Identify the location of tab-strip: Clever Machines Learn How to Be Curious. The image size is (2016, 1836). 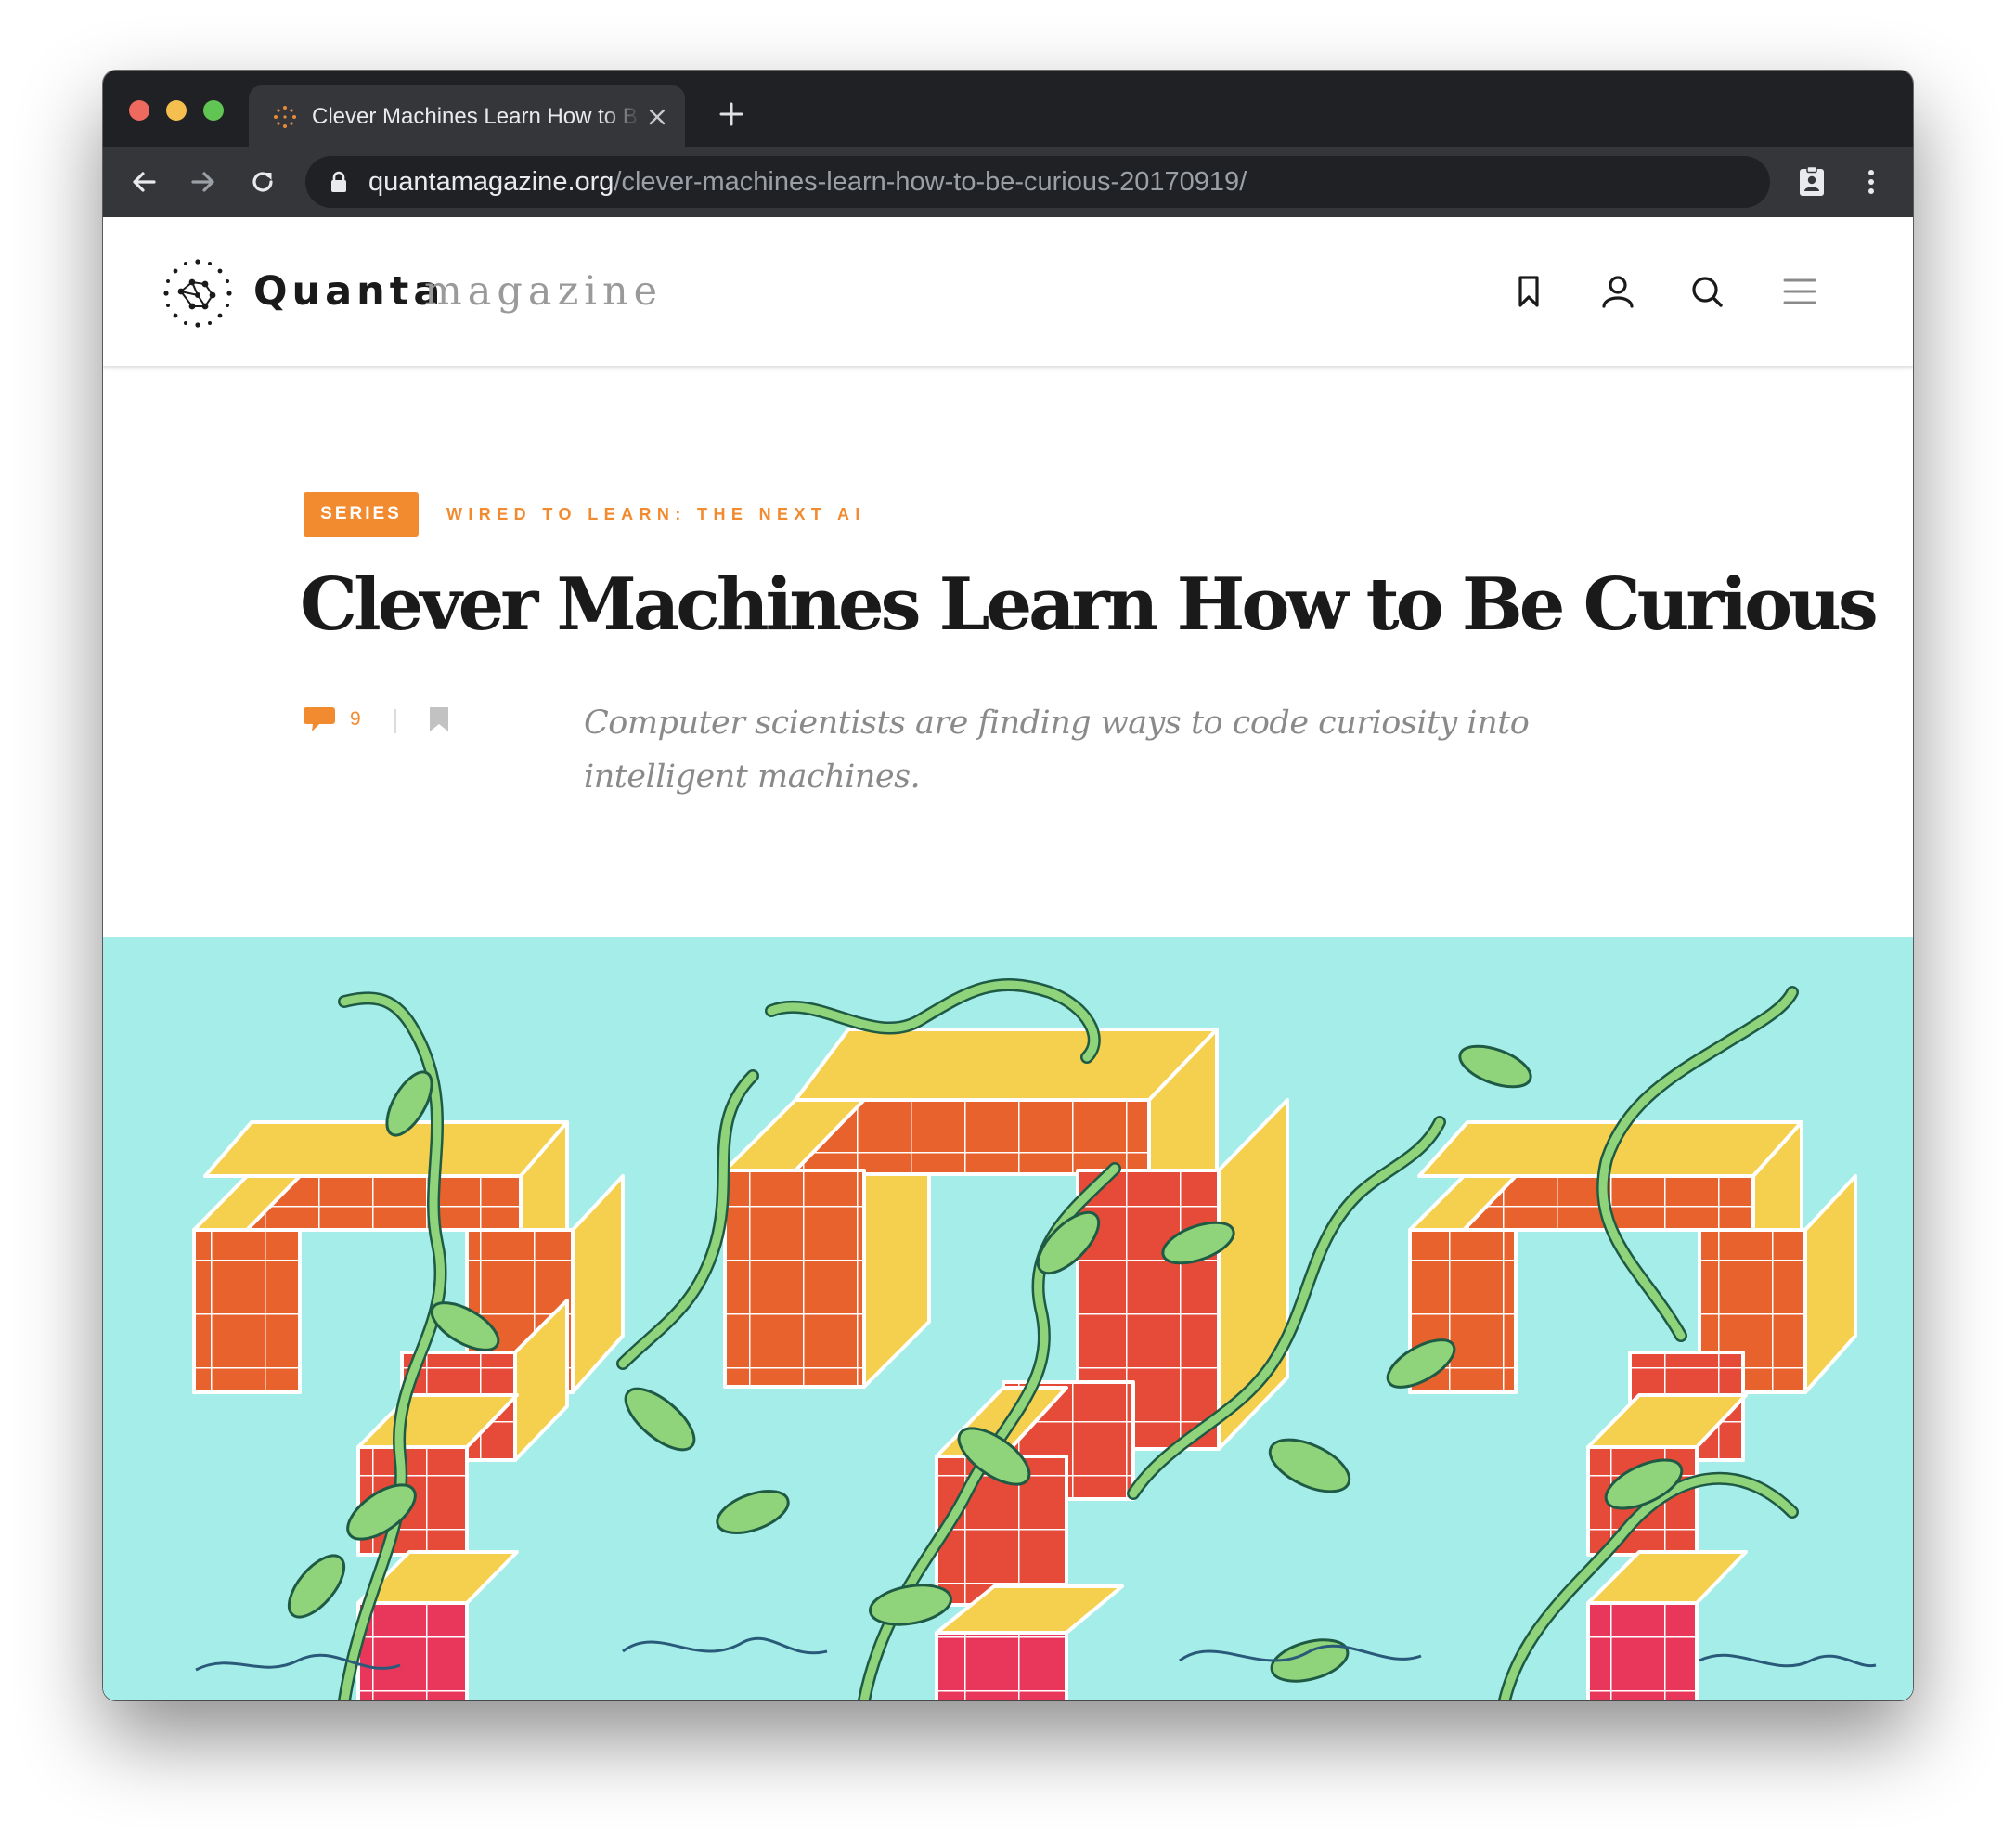
(1008, 109).